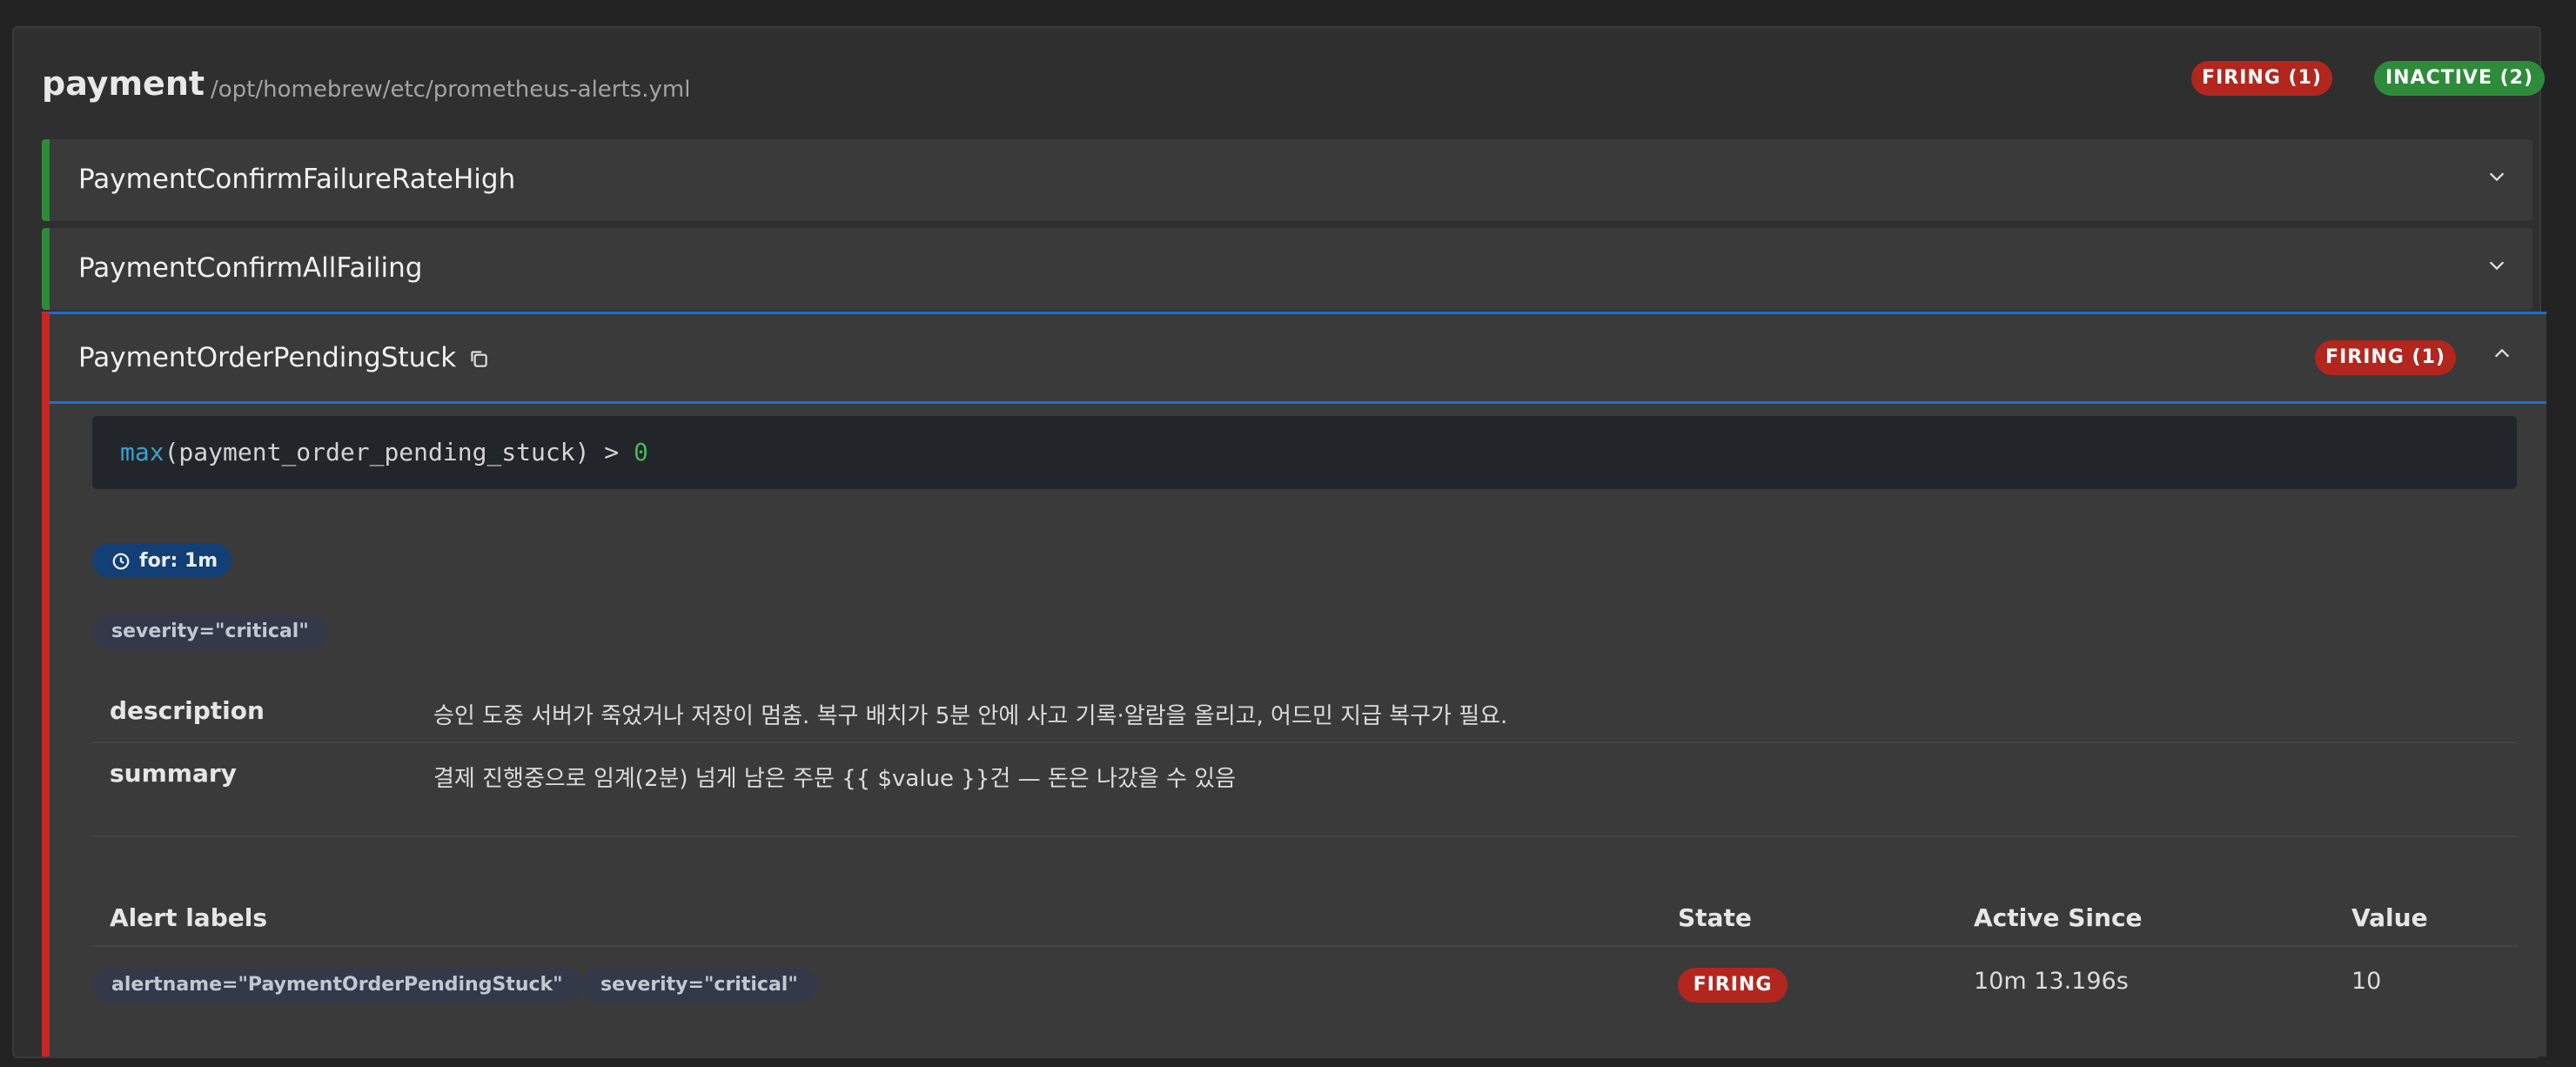 This screenshot has height=1067, width=2576. I want to click on rule-name: PaymentOrderPendingStuck, so click(267, 357).